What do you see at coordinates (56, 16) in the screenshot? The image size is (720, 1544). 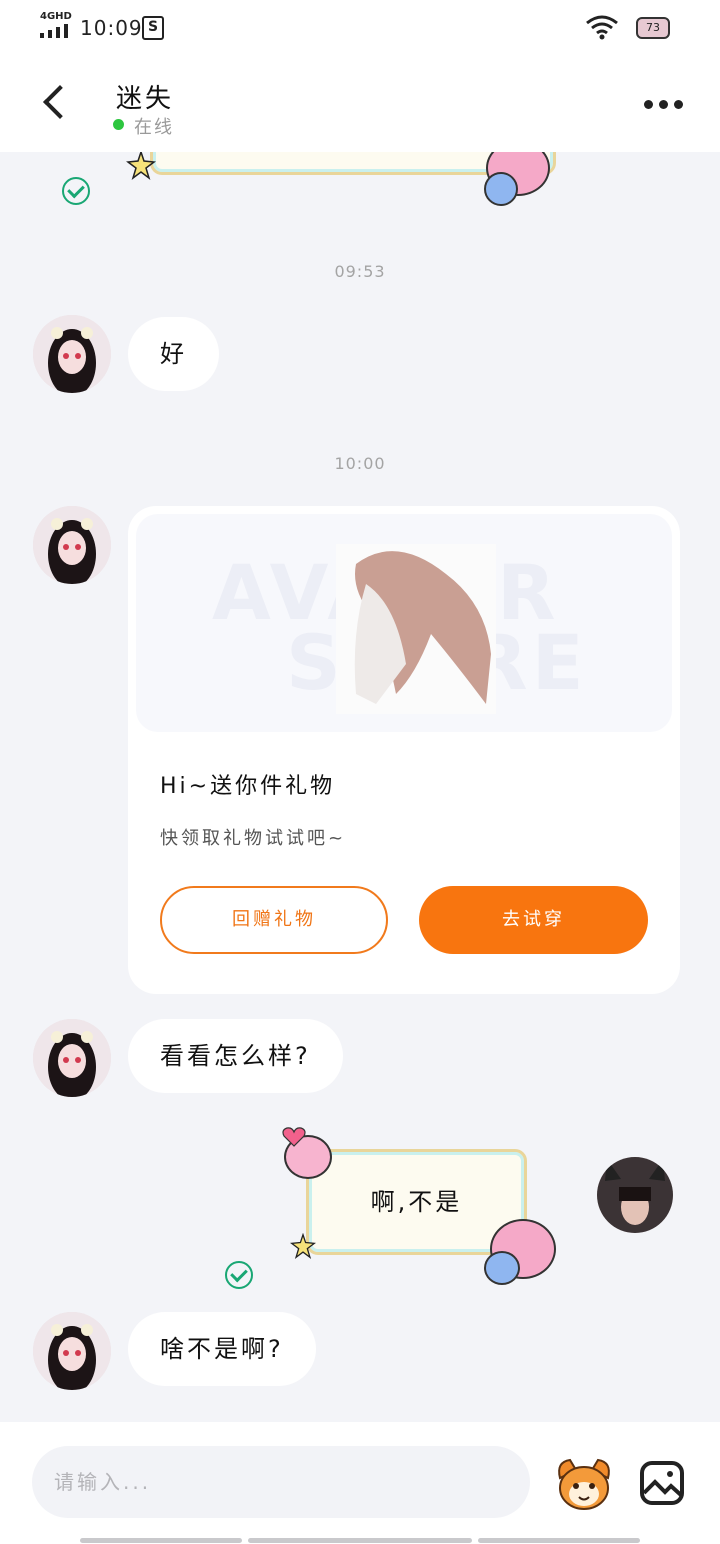 I see `network-indicator: 4GHD` at bounding box center [56, 16].